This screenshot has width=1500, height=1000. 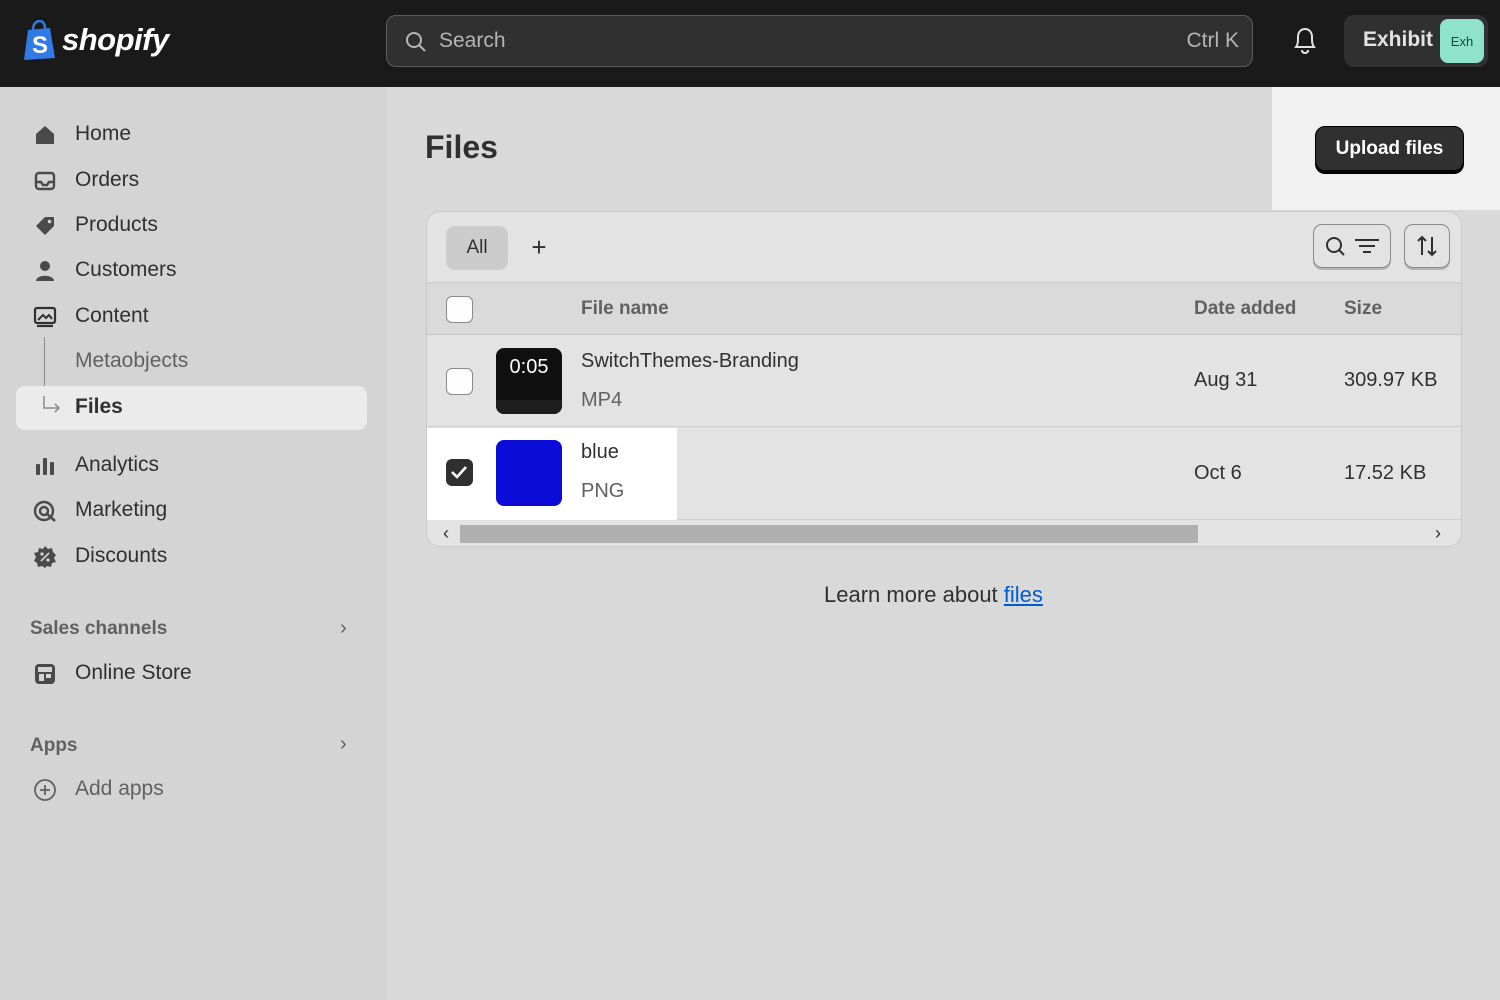 What do you see at coordinates (191, 271) in the screenshot?
I see `sidebar-item-customers: Customers` at bounding box center [191, 271].